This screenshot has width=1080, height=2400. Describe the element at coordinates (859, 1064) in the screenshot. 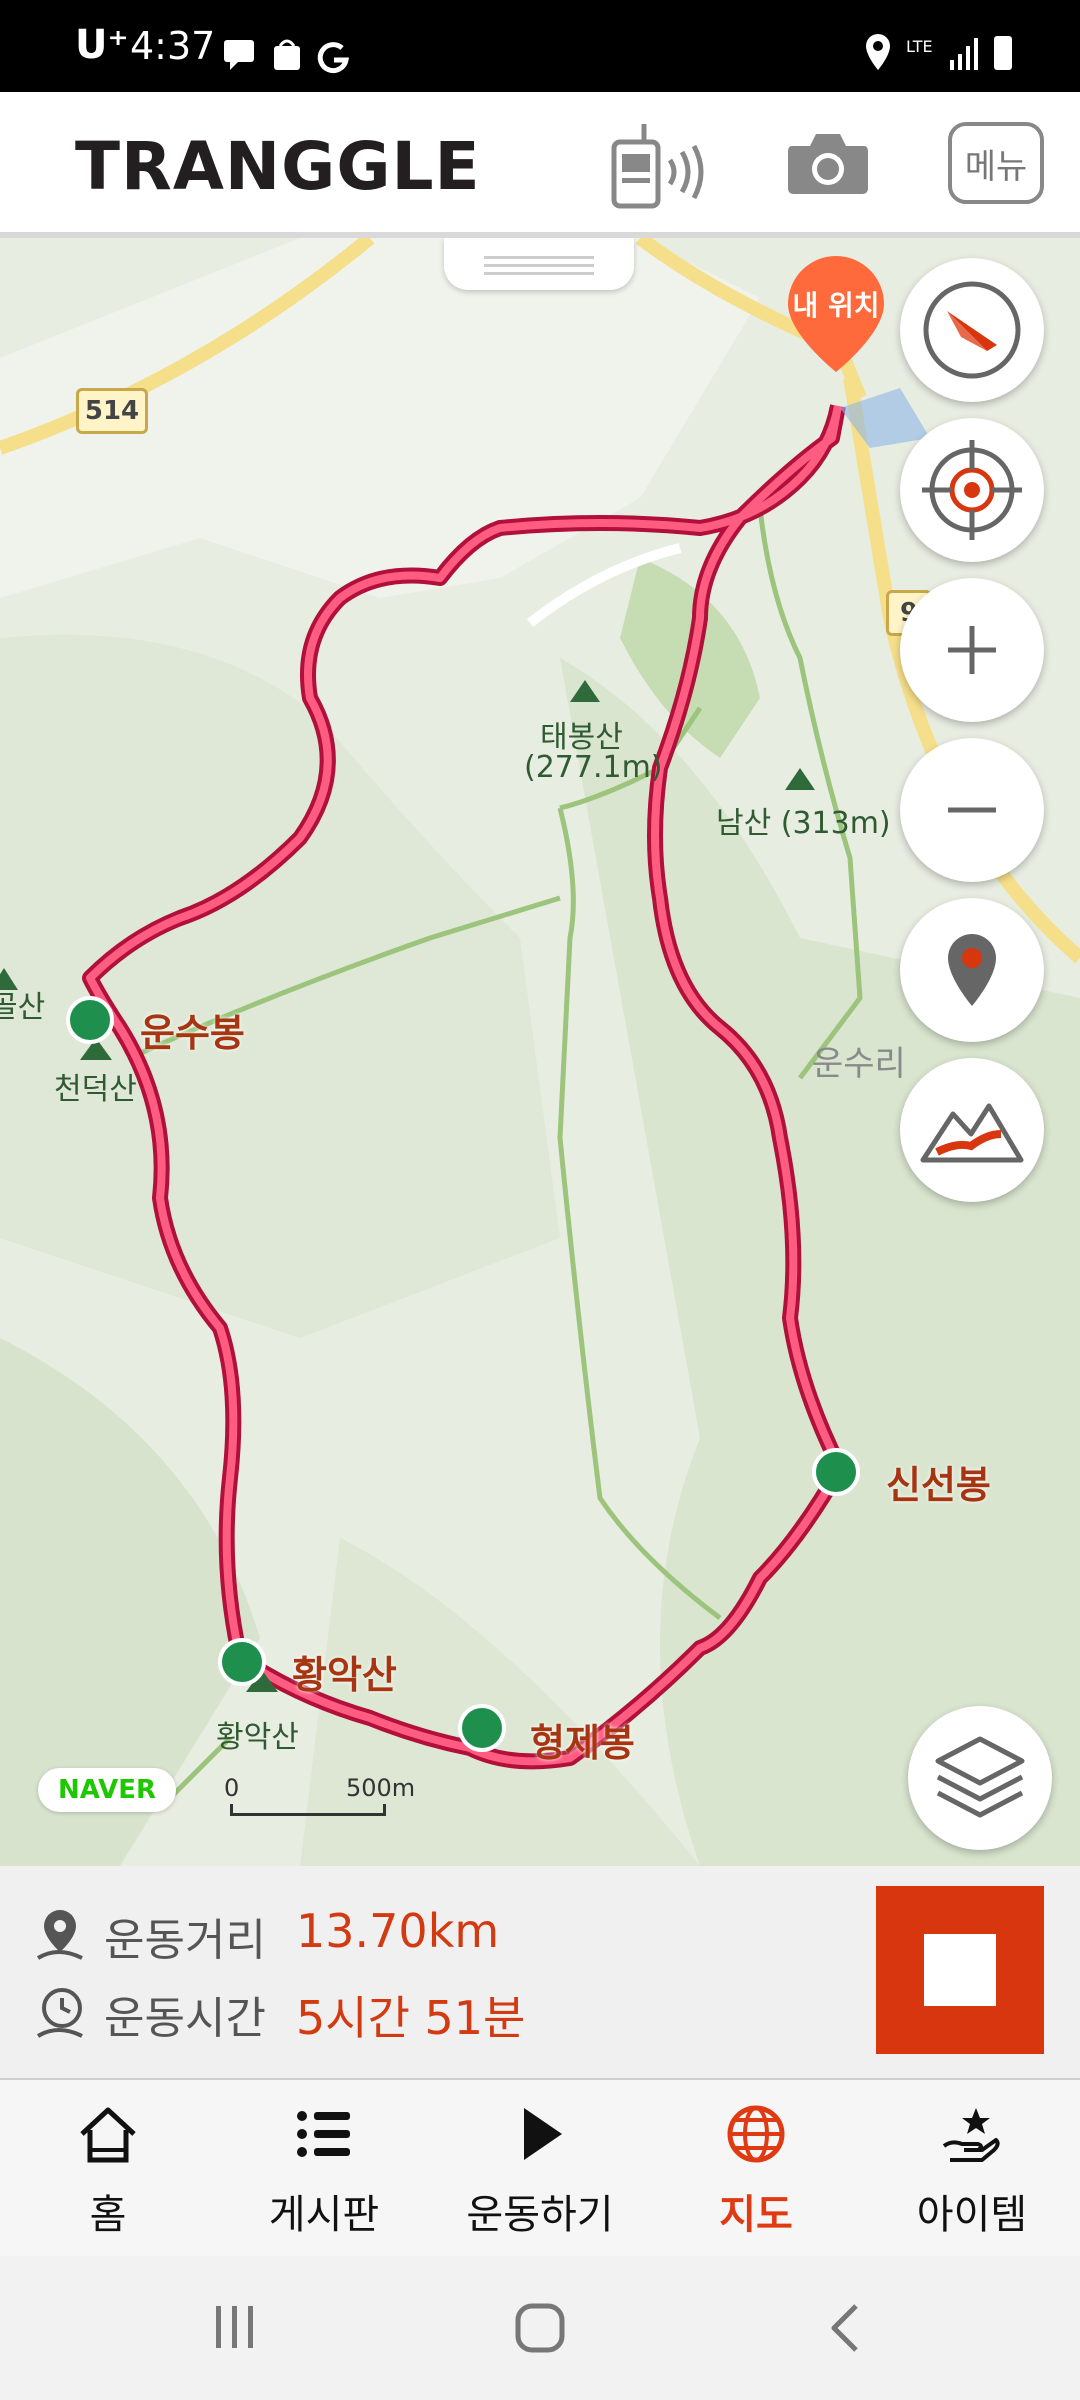

I see `place-label: 운수리` at that location.